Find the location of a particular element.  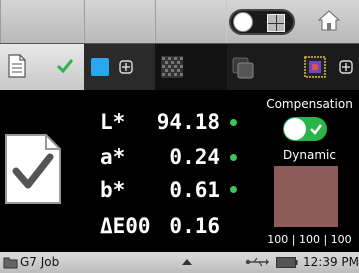

pass-check-icon is located at coordinates (65, 66).